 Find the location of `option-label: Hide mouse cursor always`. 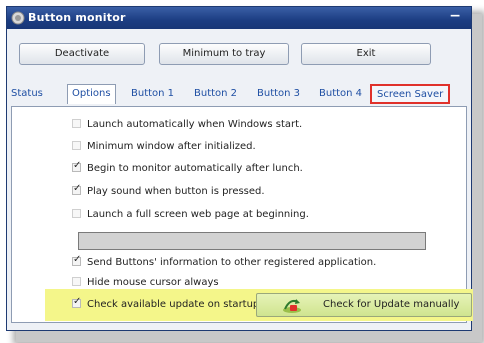

option-label: Hide mouse cursor always is located at coordinates (153, 282).